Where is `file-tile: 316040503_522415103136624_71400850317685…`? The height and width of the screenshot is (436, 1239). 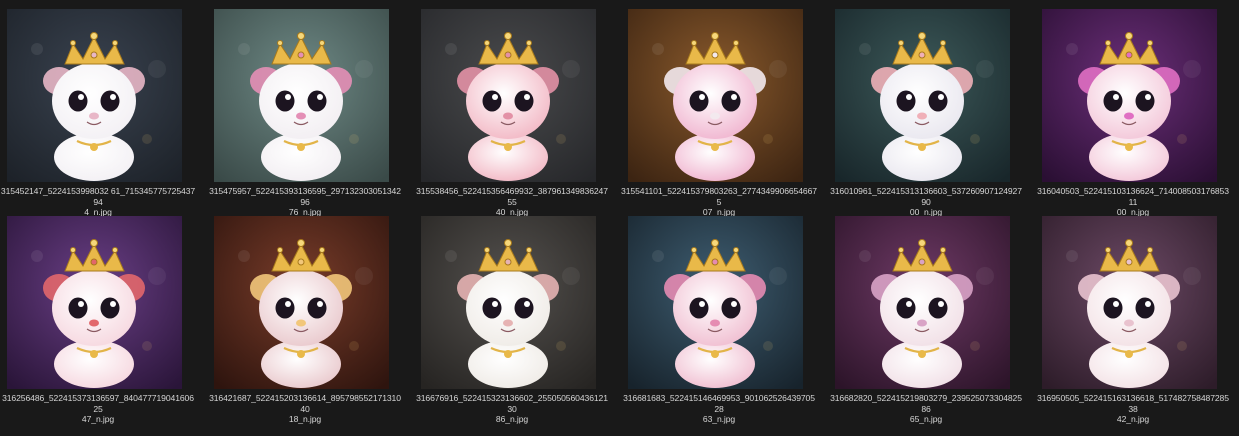
file-tile: 316040503_522415103136624_71400850317685… is located at coordinates (1135, 114).